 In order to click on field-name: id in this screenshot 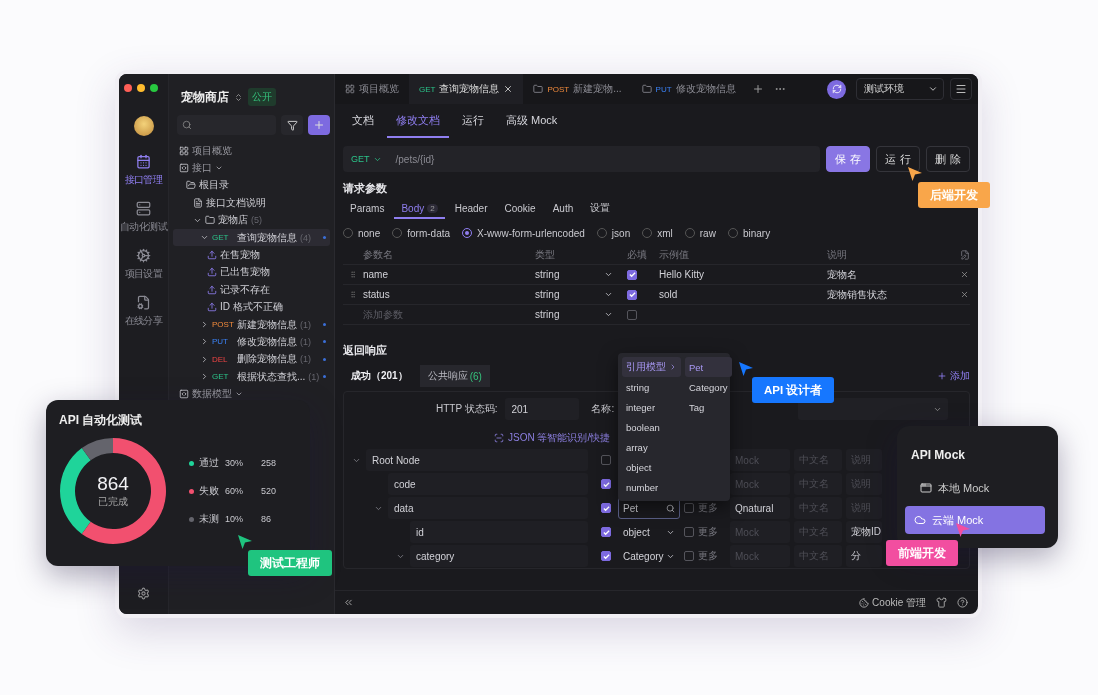, I will do `click(499, 532)`.